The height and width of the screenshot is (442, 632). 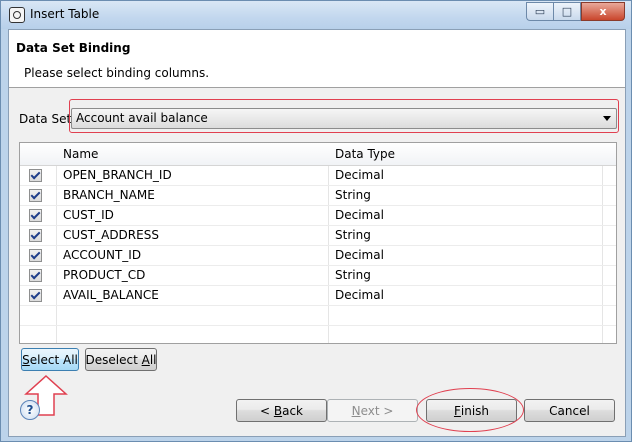 What do you see at coordinates (26, 359) in the screenshot?
I see `select-all-mnemonic: S` at bounding box center [26, 359].